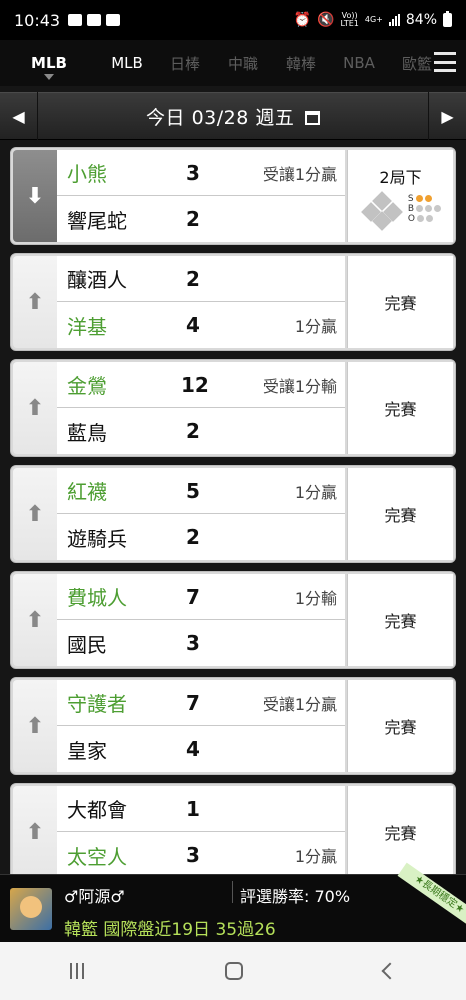 This screenshot has width=466, height=1000. I want to click on game-rows: 大都會 1 太空人 3 1分贏, so click(201, 832).